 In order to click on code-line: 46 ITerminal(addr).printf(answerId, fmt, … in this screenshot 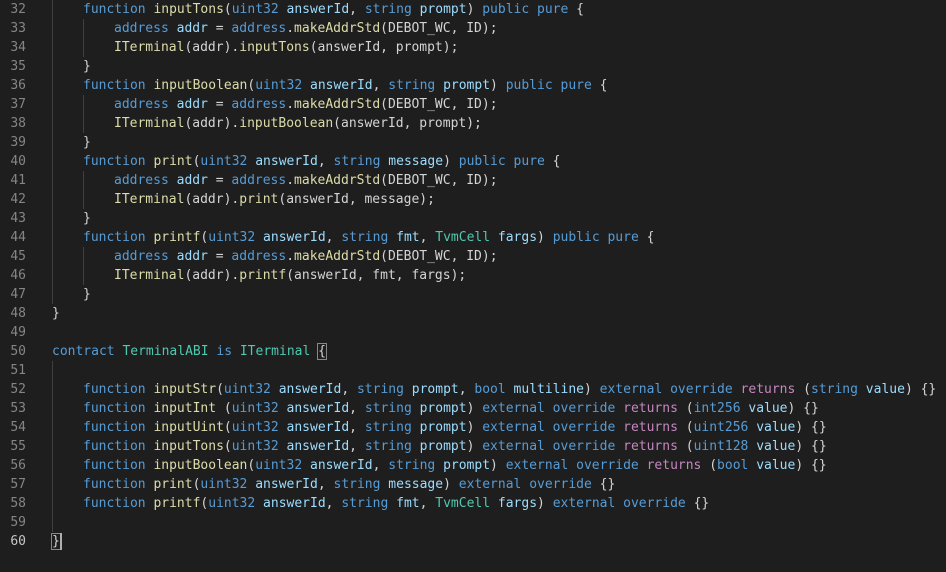, I will do `click(473, 275)`.